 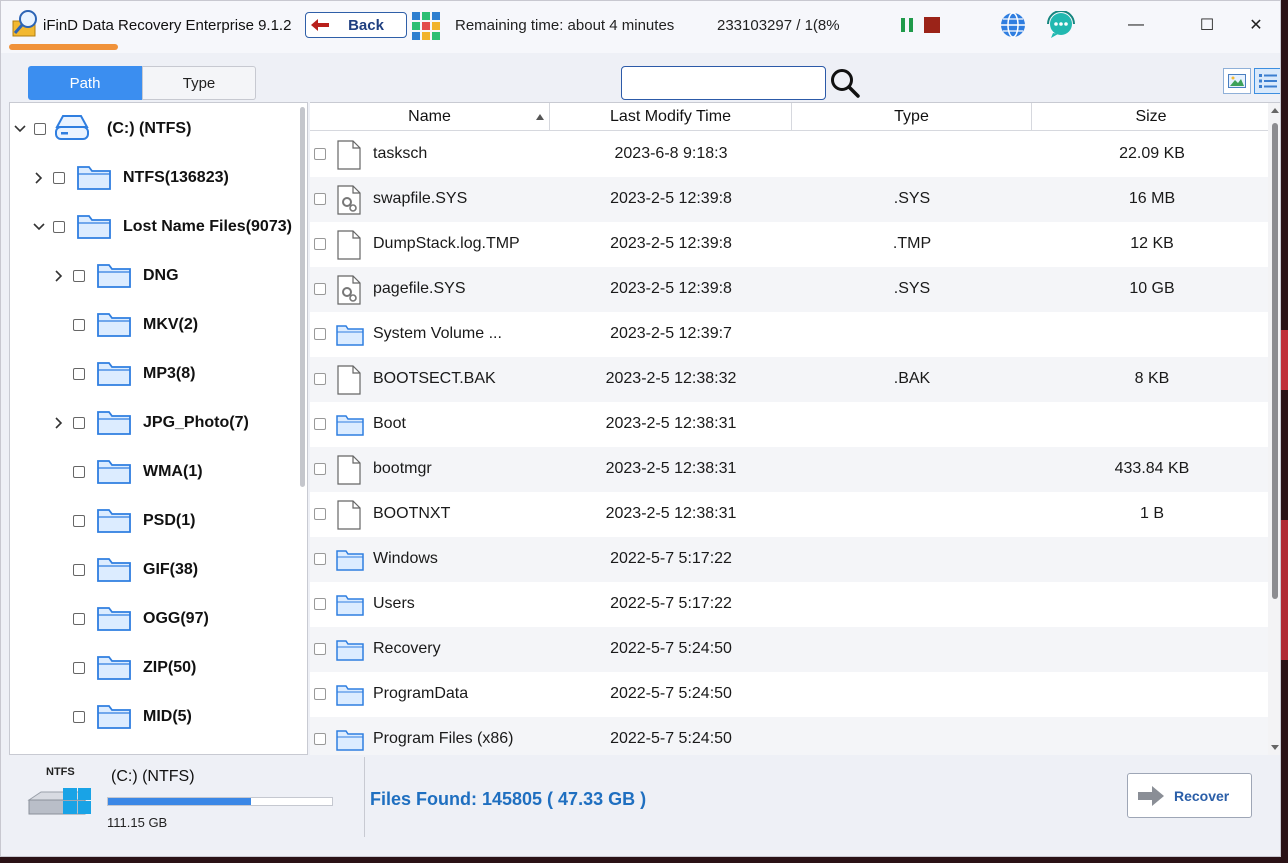 I want to click on table-row: BOOTSECT.BAK 2023-2-5 12:38:32 .BAK 8 KB, so click(x=790, y=379).